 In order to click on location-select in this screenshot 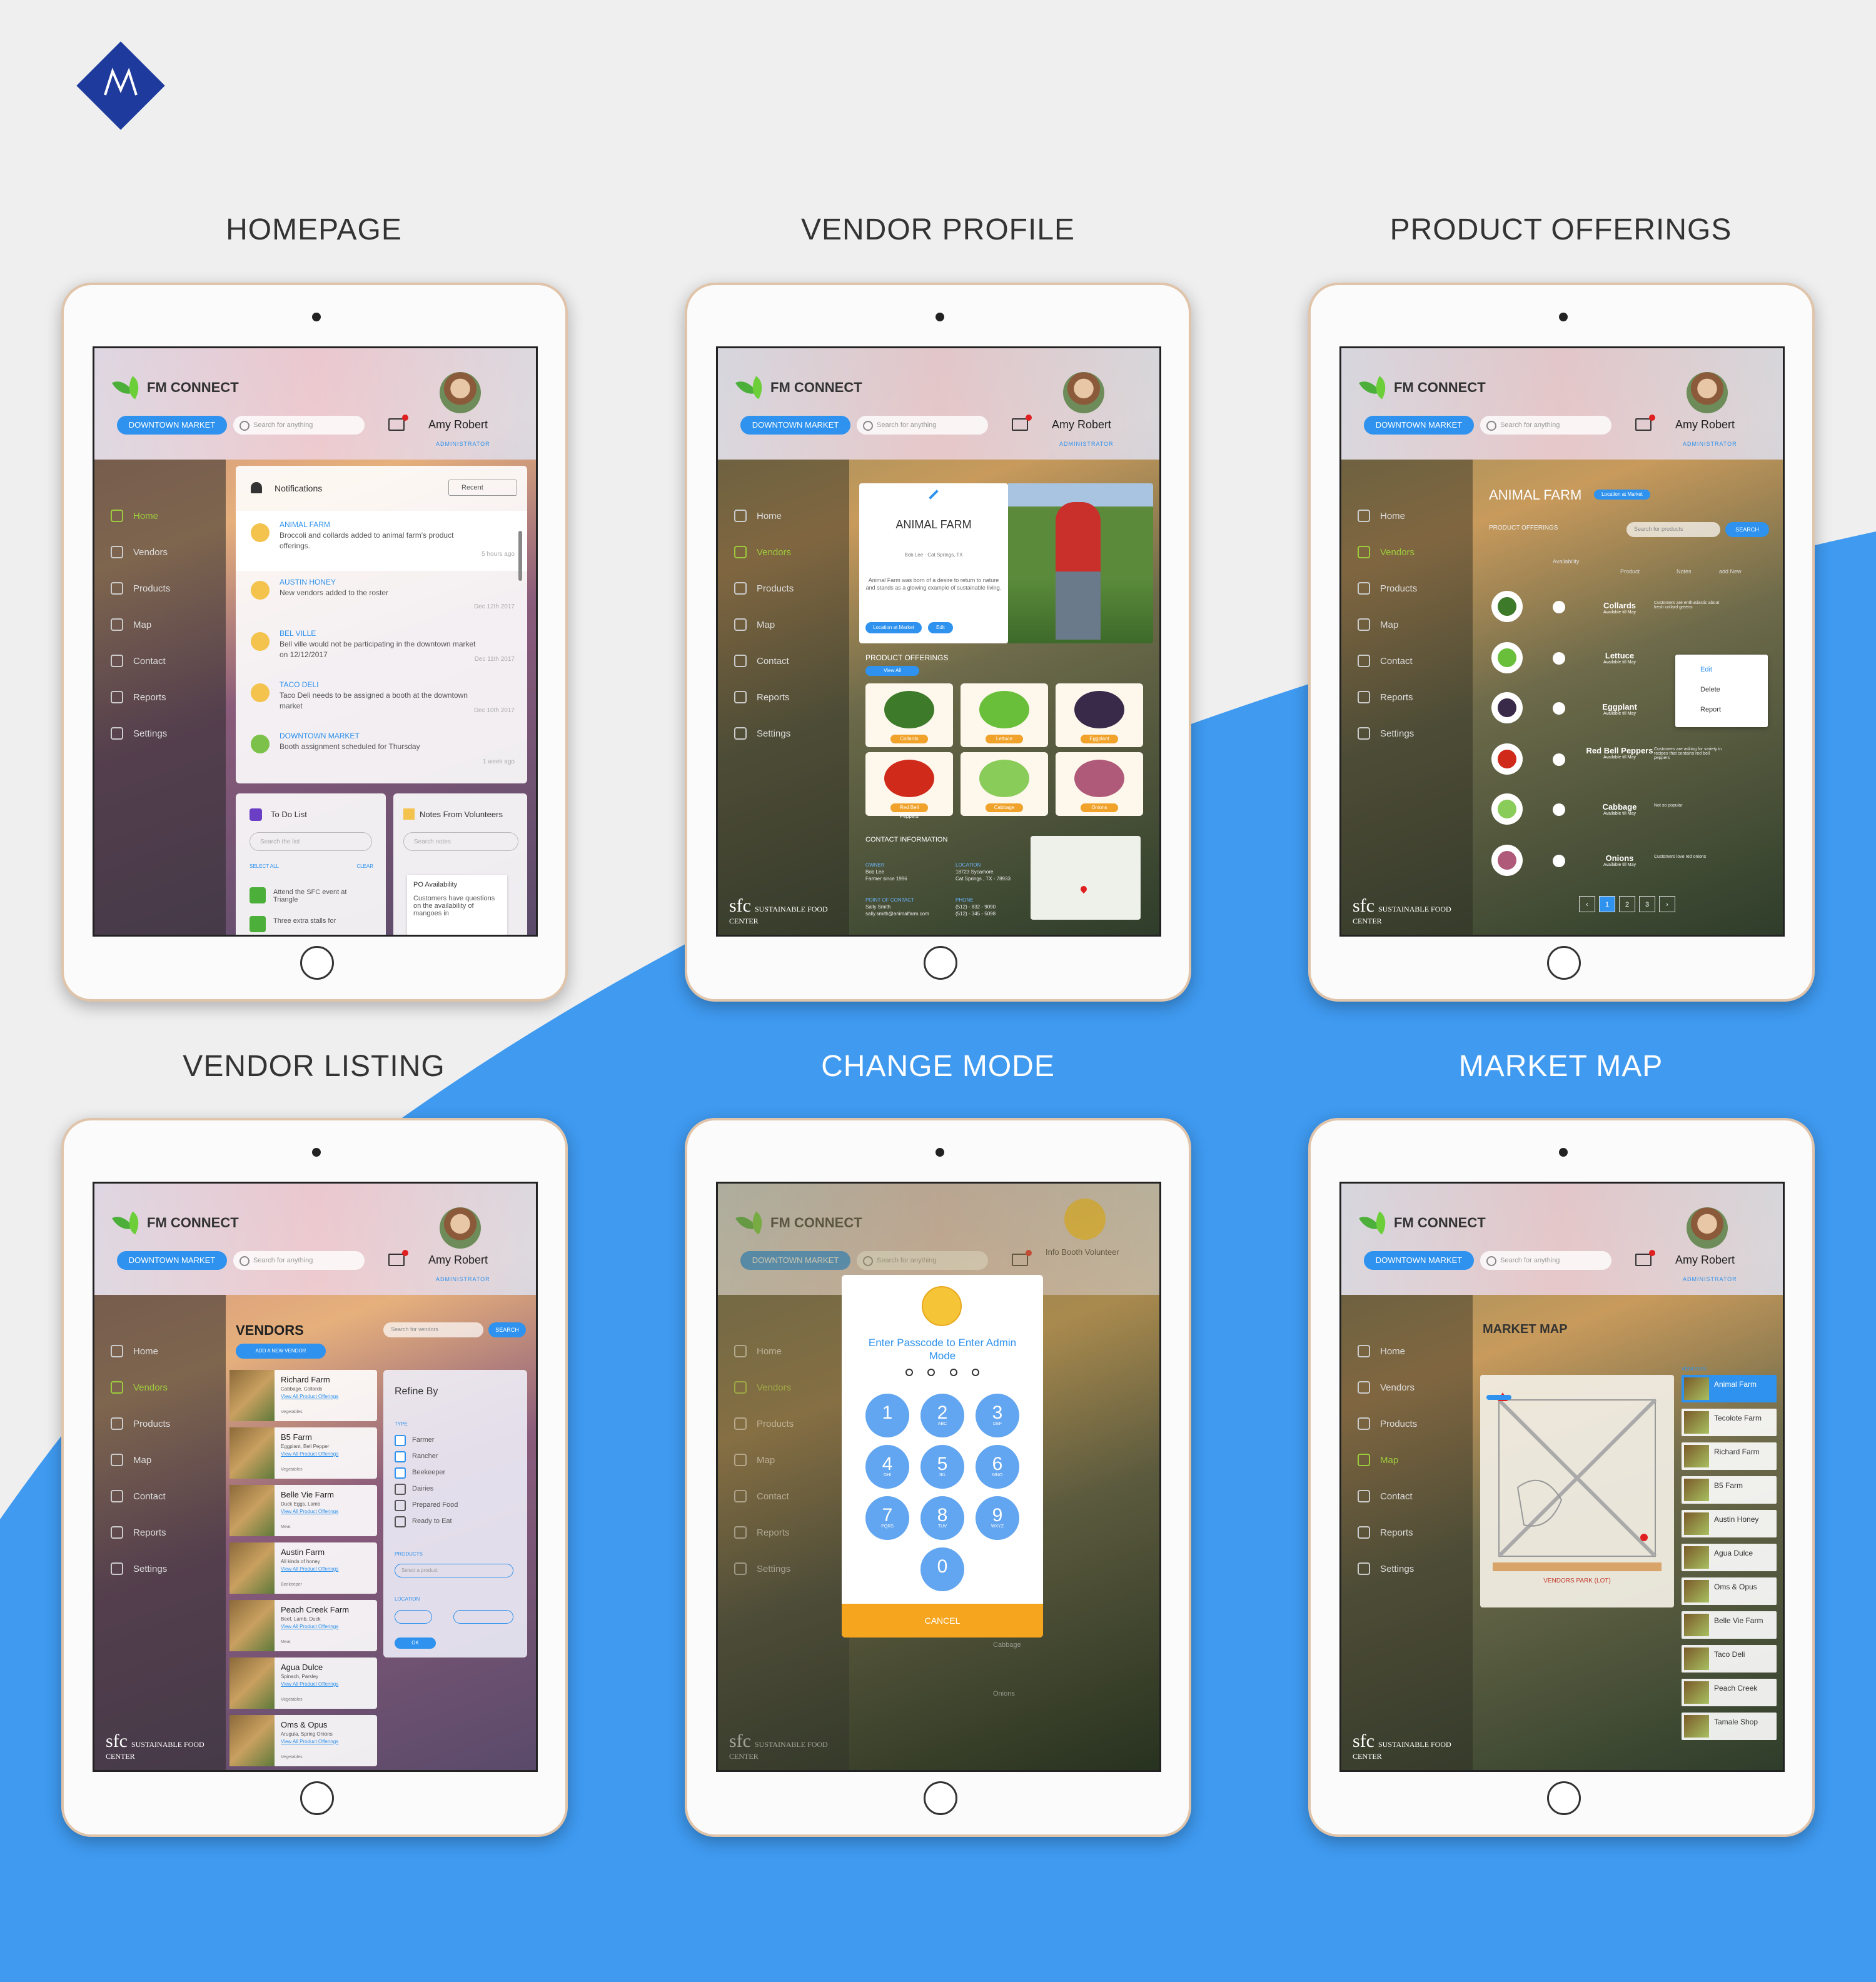, I will do `click(413, 1617)`.